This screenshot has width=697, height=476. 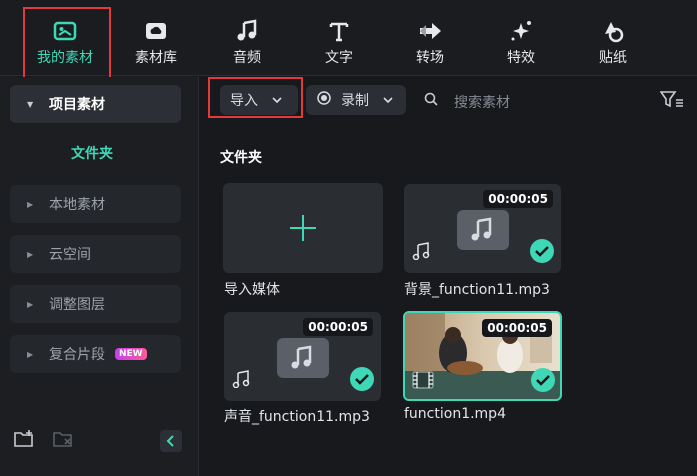 What do you see at coordinates (99, 444) in the screenshot?
I see `sidebar-bottom-bar` at bounding box center [99, 444].